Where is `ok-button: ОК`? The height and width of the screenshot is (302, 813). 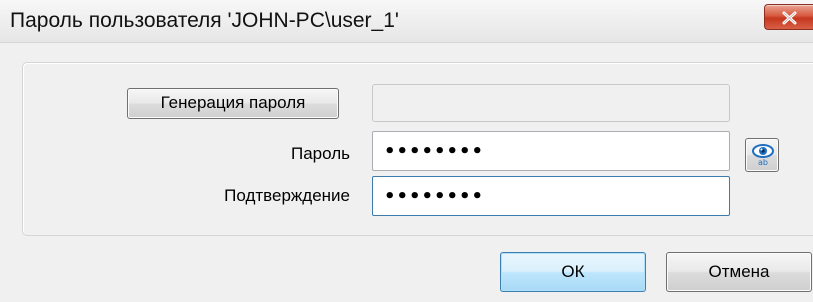
ok-button: ОК is located at coordinates (573, 272).